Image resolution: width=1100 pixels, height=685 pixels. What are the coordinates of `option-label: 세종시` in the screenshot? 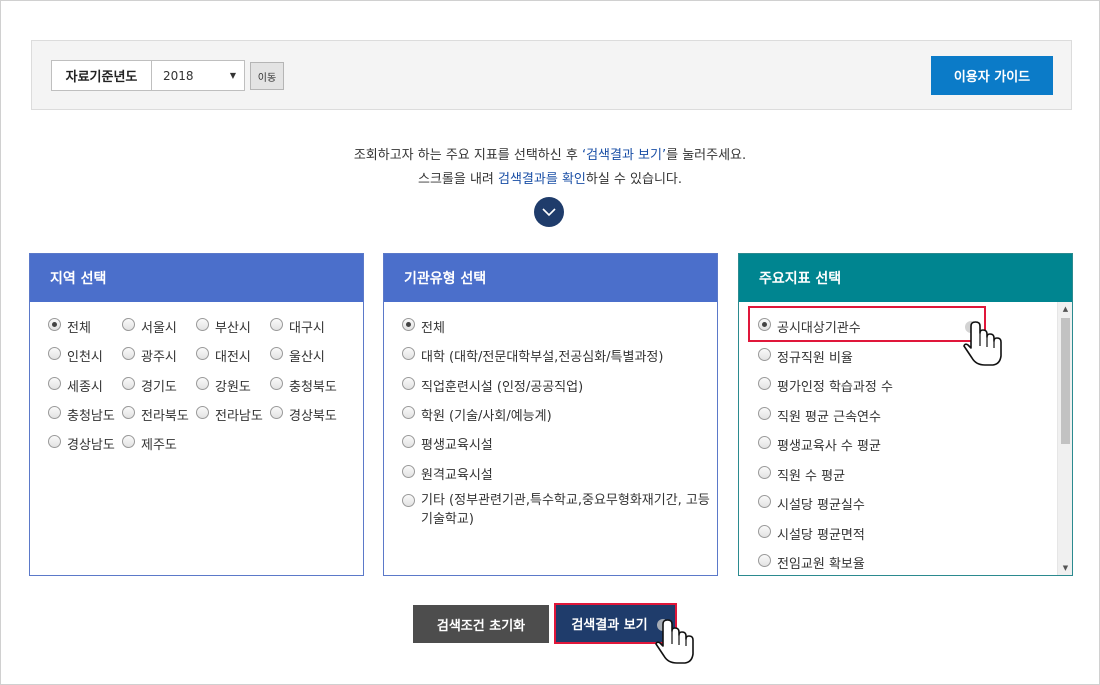 It's located at (85, 387).